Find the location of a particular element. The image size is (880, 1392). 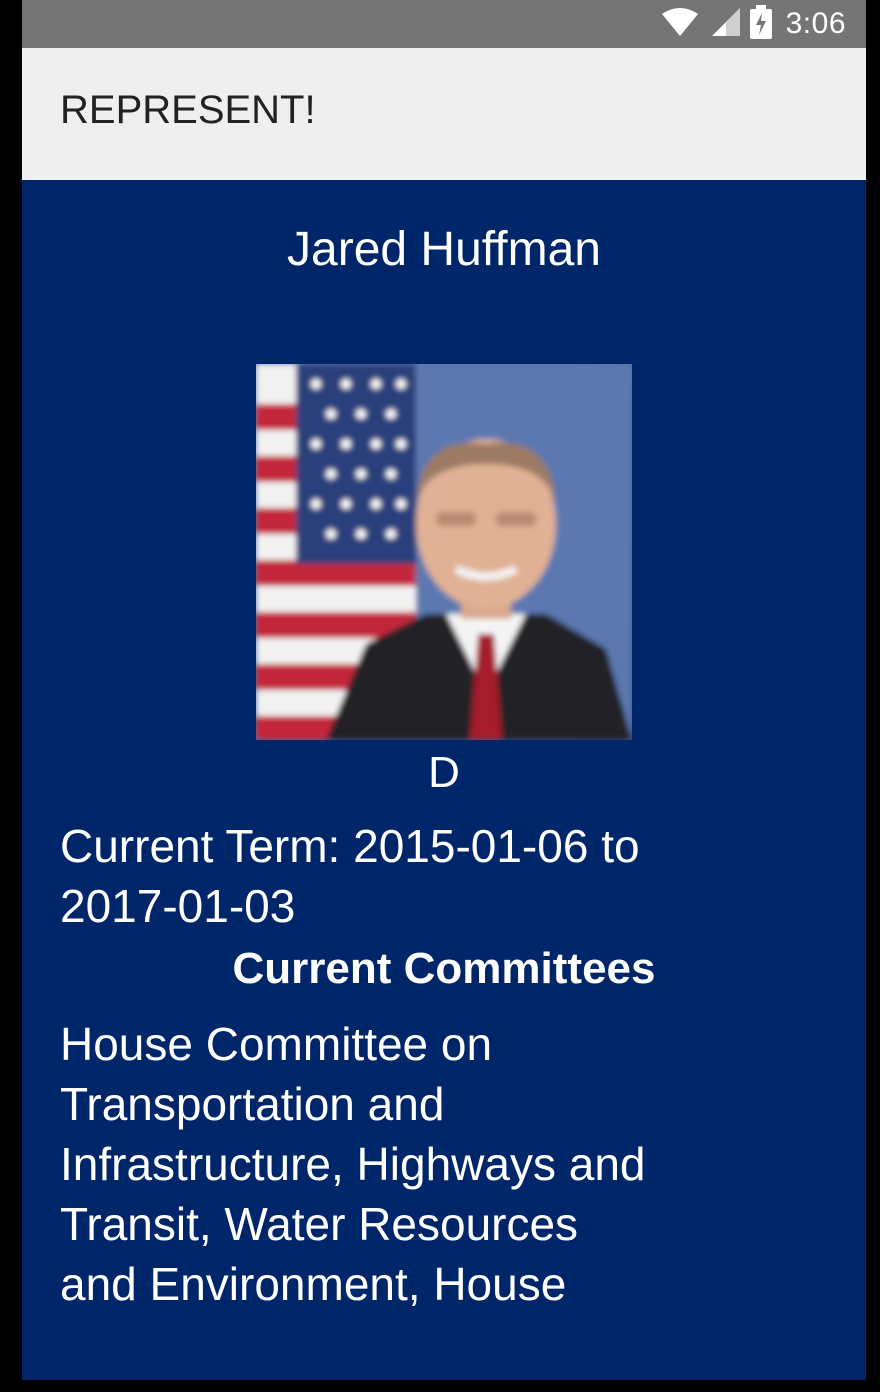

portrait-photo-icon is located at coordinates (444, 552).